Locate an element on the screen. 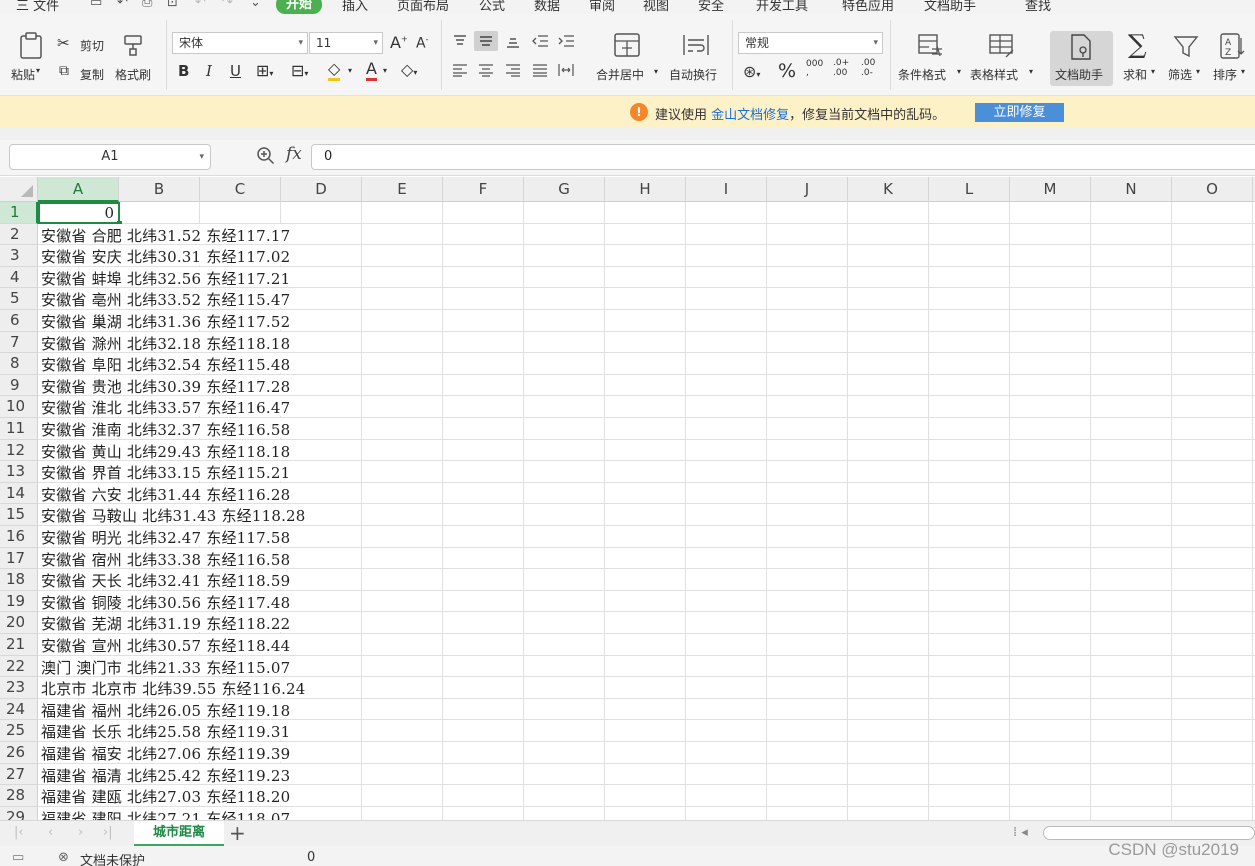 The height and width of the screenshot is (866, 1255). cell-a29: 福建省 建阳 北纬27.21 东经118.07 is located at coordinates (165, 814).